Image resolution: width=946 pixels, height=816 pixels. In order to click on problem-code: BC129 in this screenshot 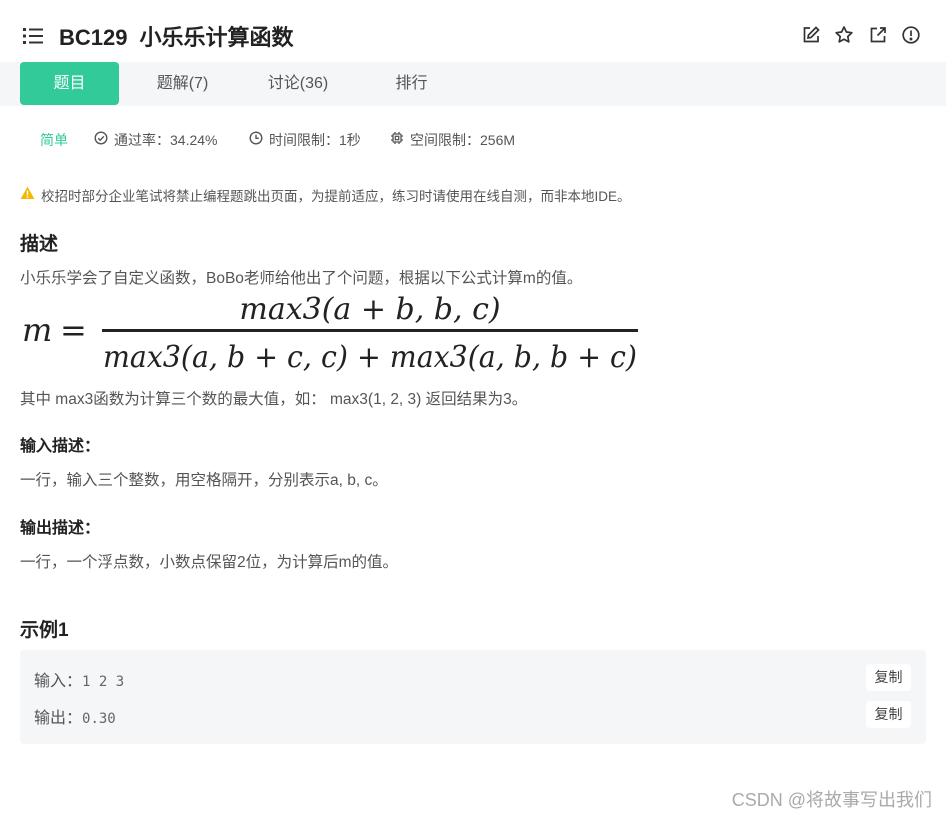, I will do `click(93, 37)`.